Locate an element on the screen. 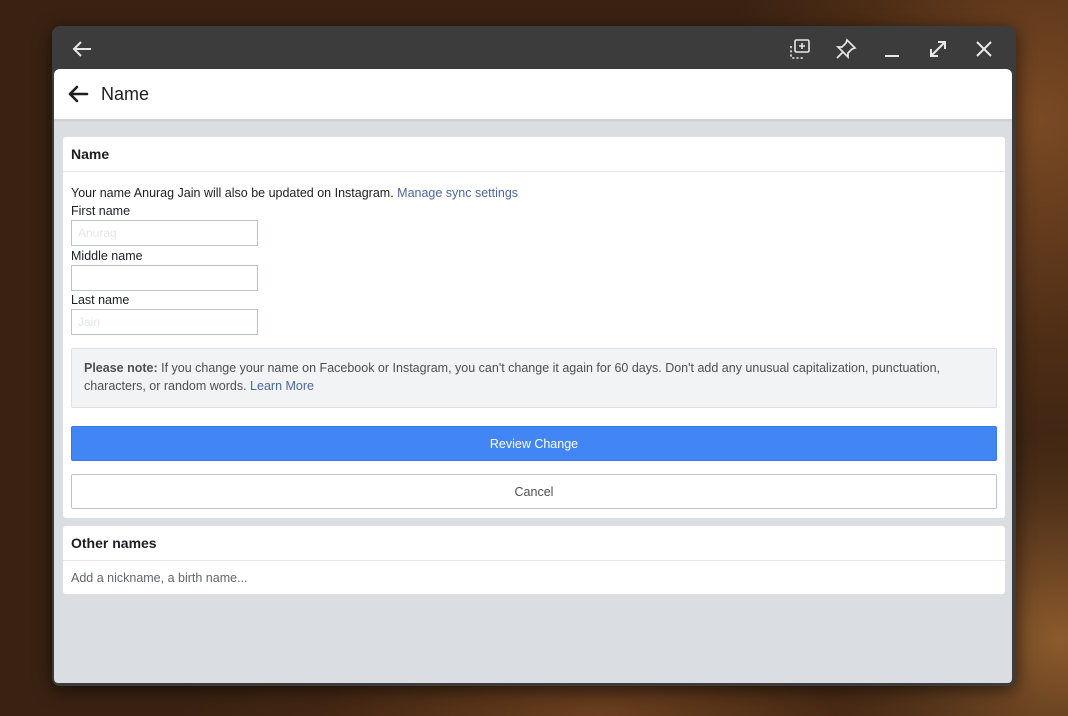 This screenshot has width=1068, height=716. back-button is located at coordinates (78, 94).